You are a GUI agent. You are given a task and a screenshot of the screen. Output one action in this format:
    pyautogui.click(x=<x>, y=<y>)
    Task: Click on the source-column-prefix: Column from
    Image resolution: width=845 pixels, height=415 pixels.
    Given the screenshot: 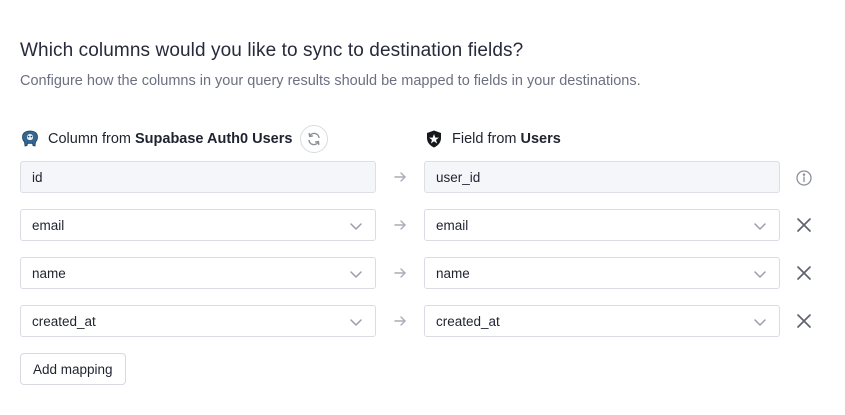 What is the action you would take?
    pyautogui.click(x=89, y=139)
    